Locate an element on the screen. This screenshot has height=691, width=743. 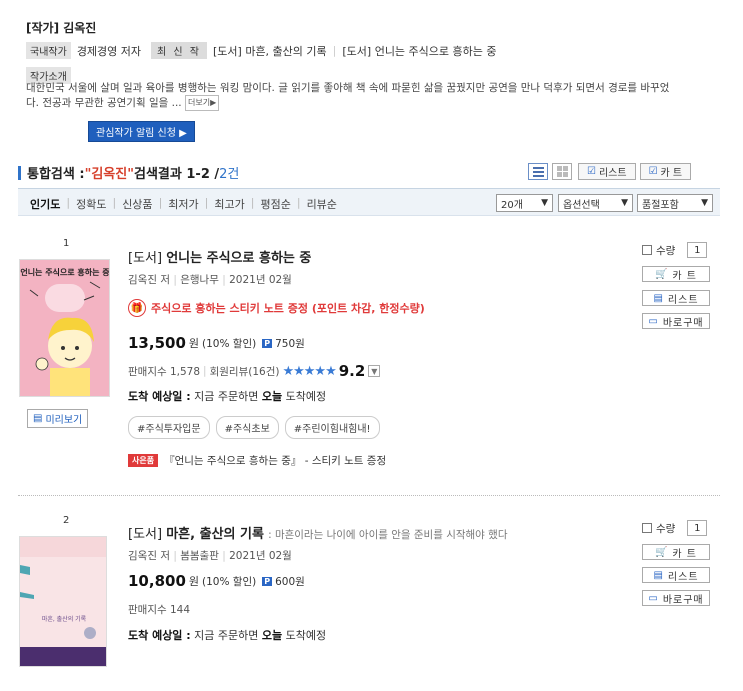
star-rating-icon: ★★★★★ is located at coordinates (309, 371).